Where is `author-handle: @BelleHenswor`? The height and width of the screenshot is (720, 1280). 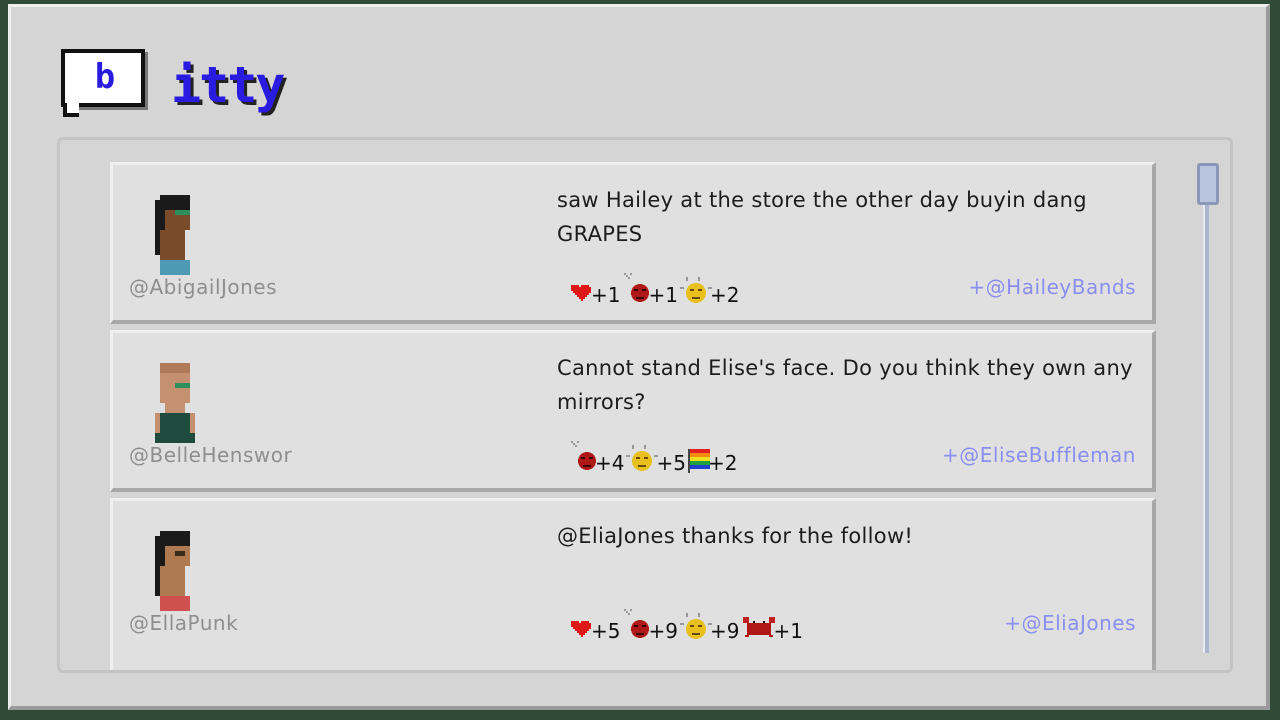 author-handle: @BelleHenswor is located at coordinates (210, 455).